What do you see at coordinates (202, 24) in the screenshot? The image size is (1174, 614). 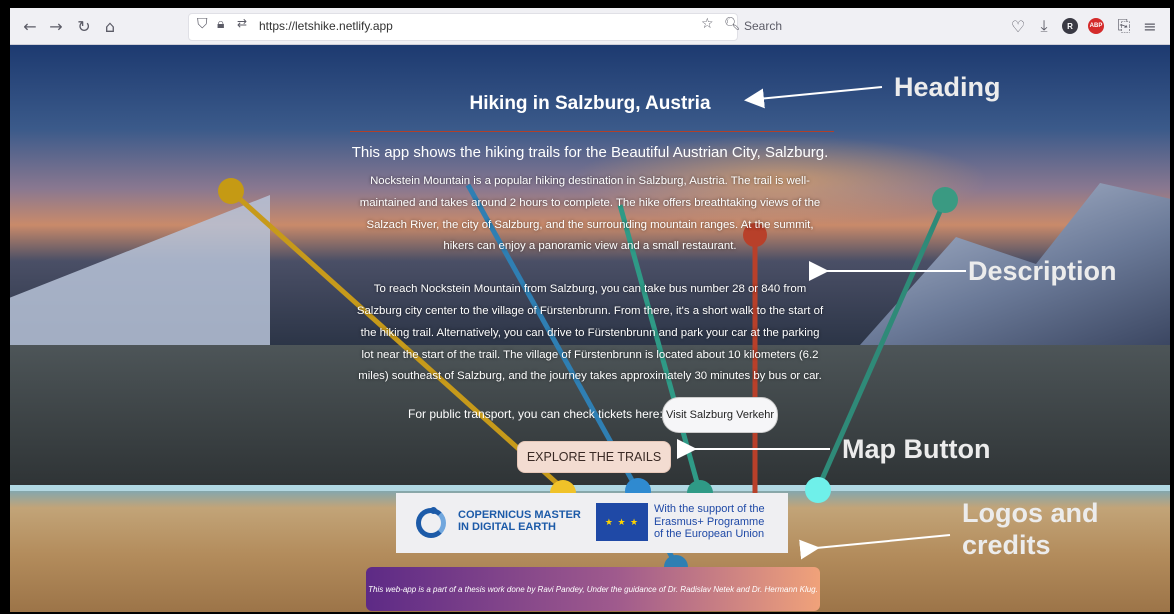 I see `shield-icon: ⛉` at bounding box center [202, 24].